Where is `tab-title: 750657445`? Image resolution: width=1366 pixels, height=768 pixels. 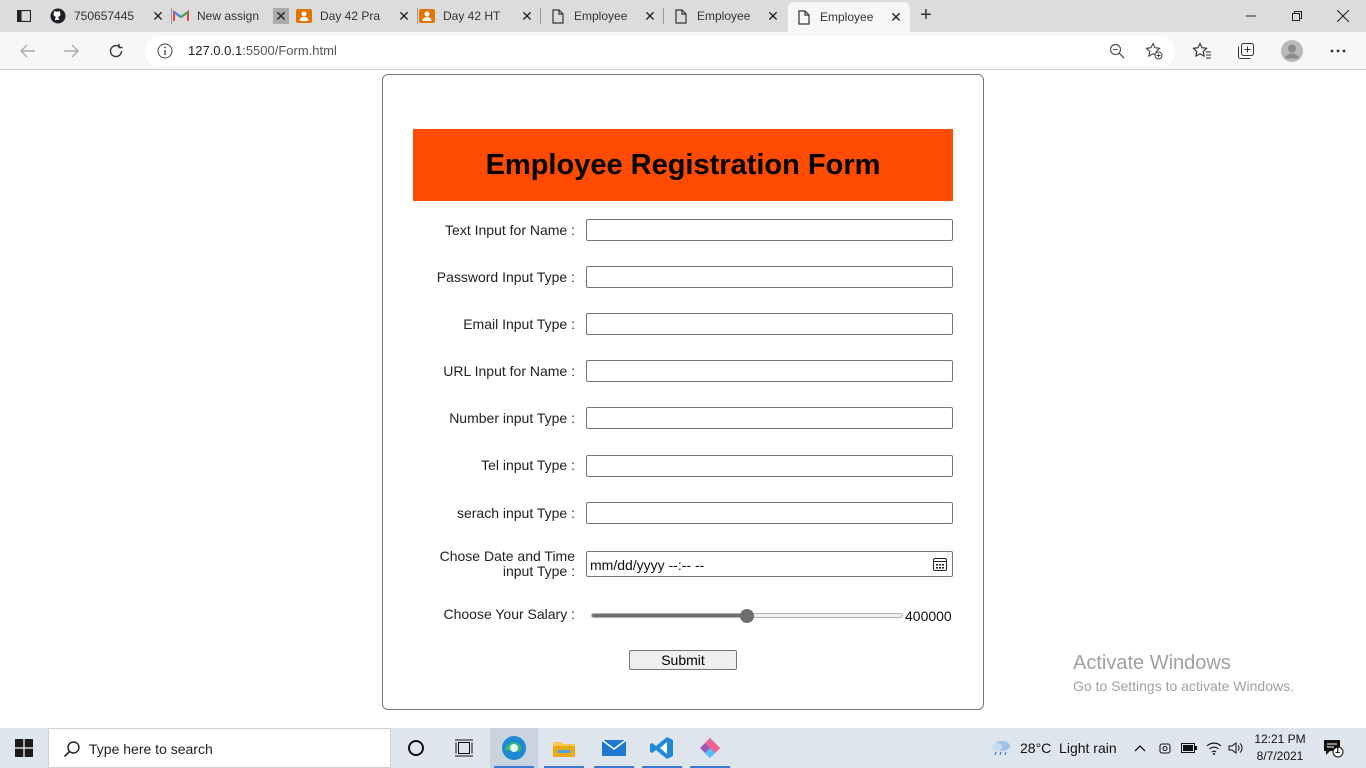 tab-title: 750657445 is located at coordinates (104, 16).